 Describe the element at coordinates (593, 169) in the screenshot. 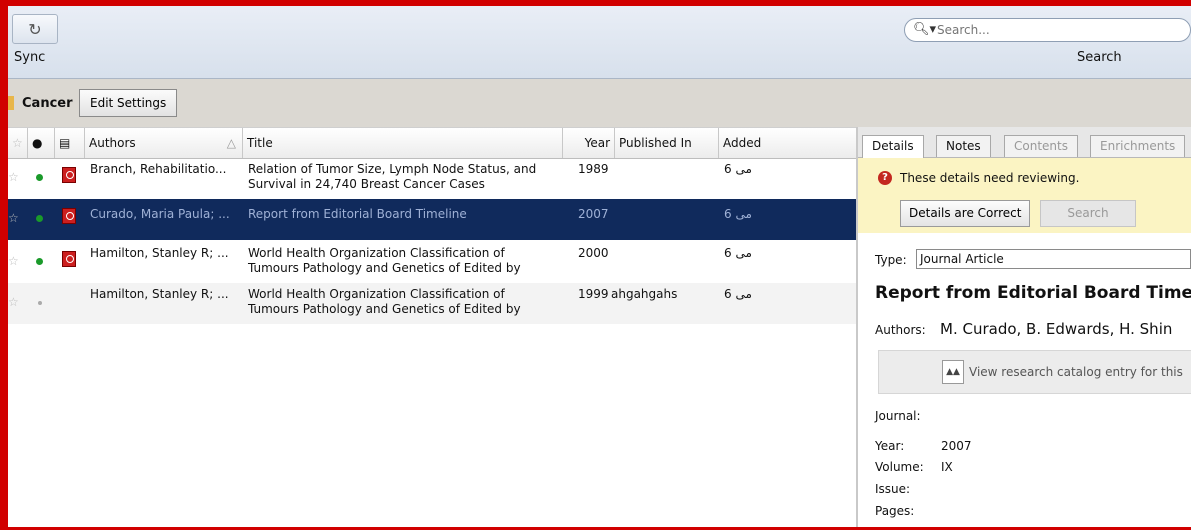

I see `row-year: 1989` at that location.